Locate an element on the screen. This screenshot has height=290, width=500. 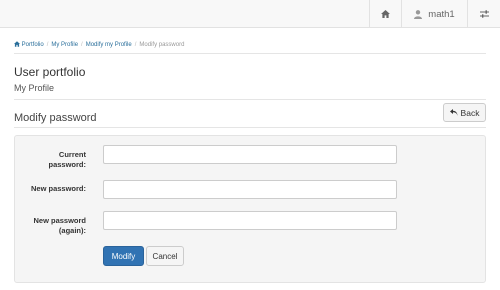
current-password-input is located at coordinates (250, 154).